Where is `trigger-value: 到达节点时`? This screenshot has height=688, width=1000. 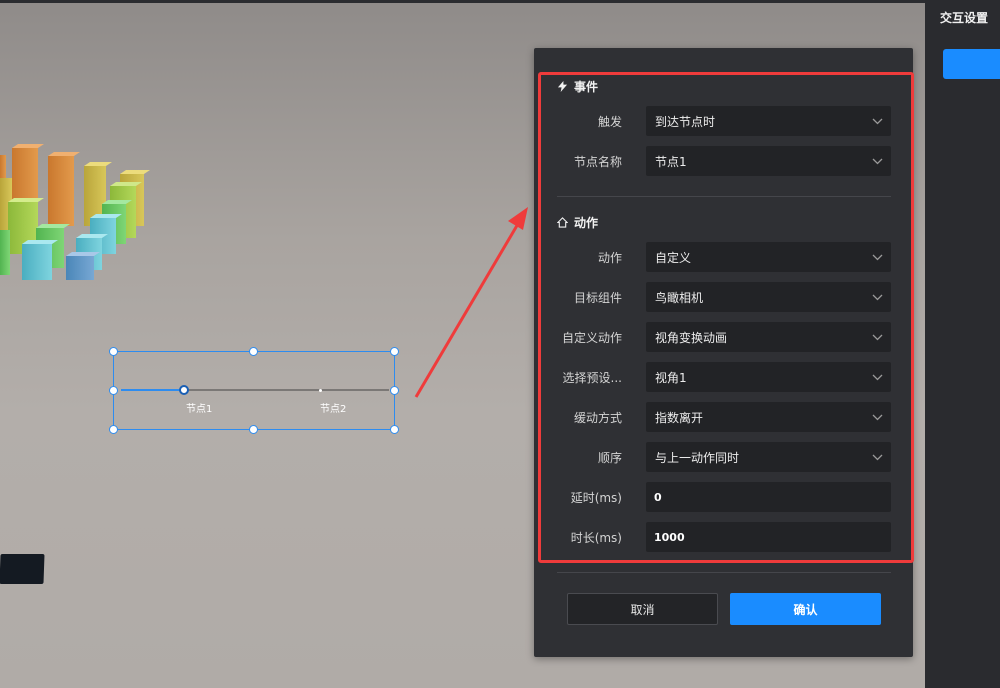 trigger-value: 到达节点时 is located at coordinates (685, 121).